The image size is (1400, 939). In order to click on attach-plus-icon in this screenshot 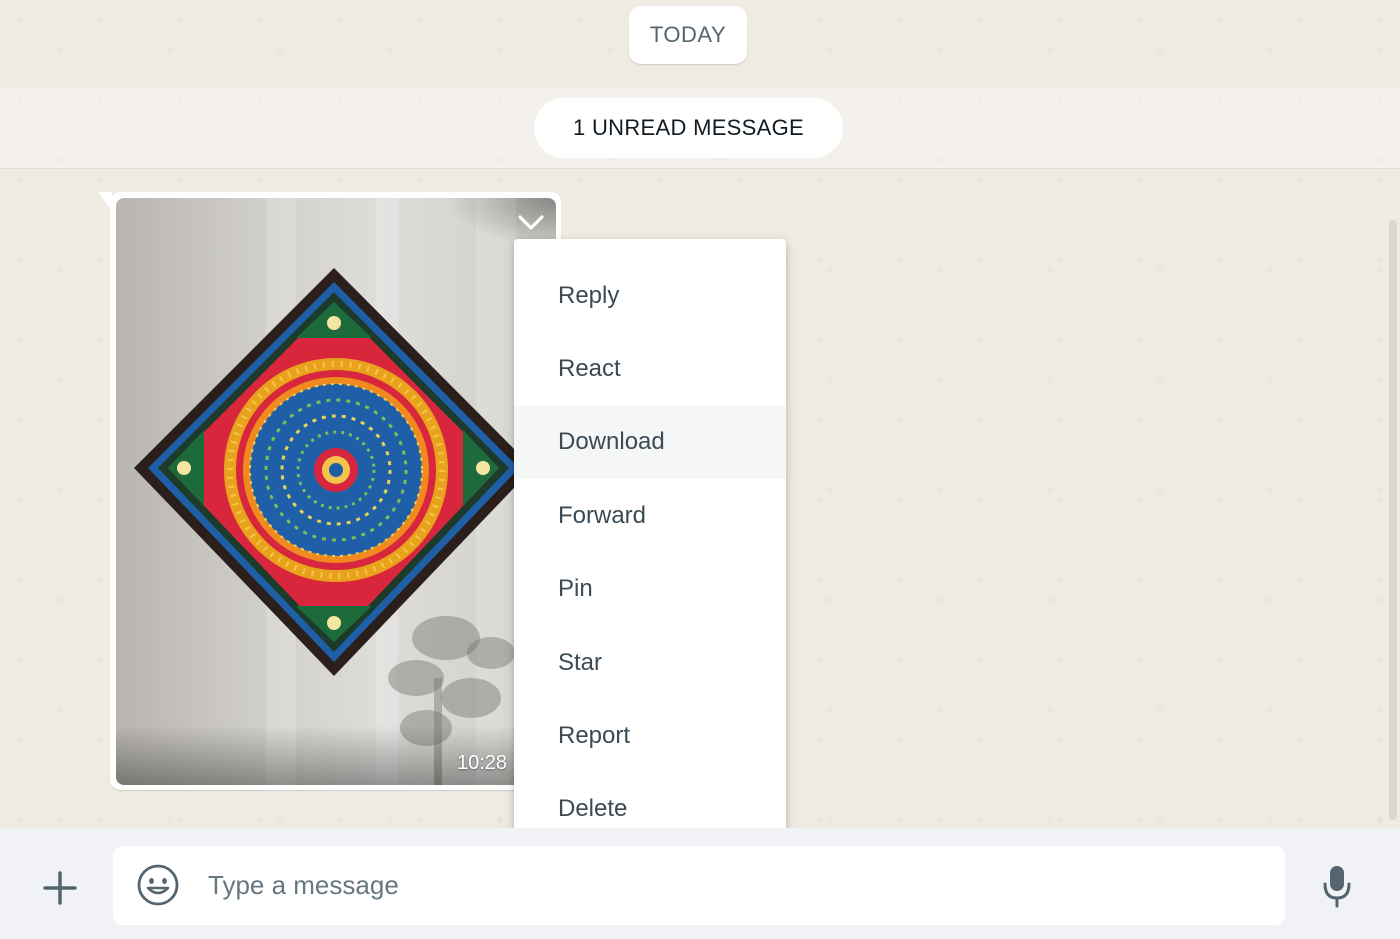, I will do `click(60, 888)`.